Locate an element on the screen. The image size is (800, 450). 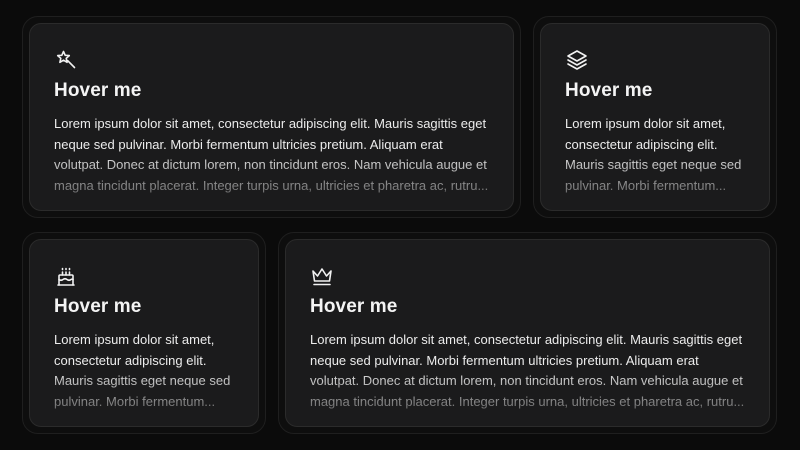
birthday-cake-icon is located at coordinates (66, 276).